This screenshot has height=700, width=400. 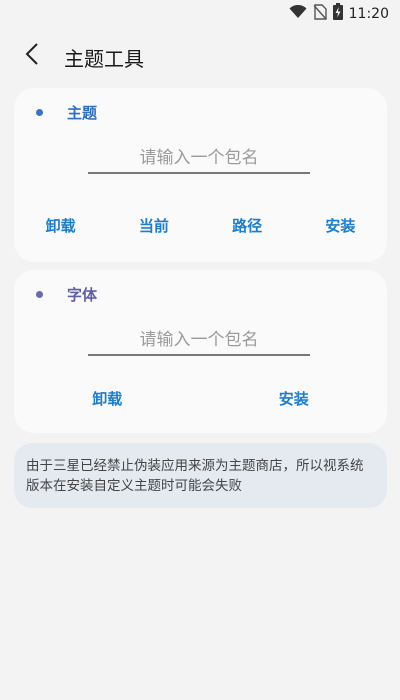 What do you see at coordinates (200, 56) in the screenshot?
I see `app-bar: 主题工具` at bounding box center [200, 56].